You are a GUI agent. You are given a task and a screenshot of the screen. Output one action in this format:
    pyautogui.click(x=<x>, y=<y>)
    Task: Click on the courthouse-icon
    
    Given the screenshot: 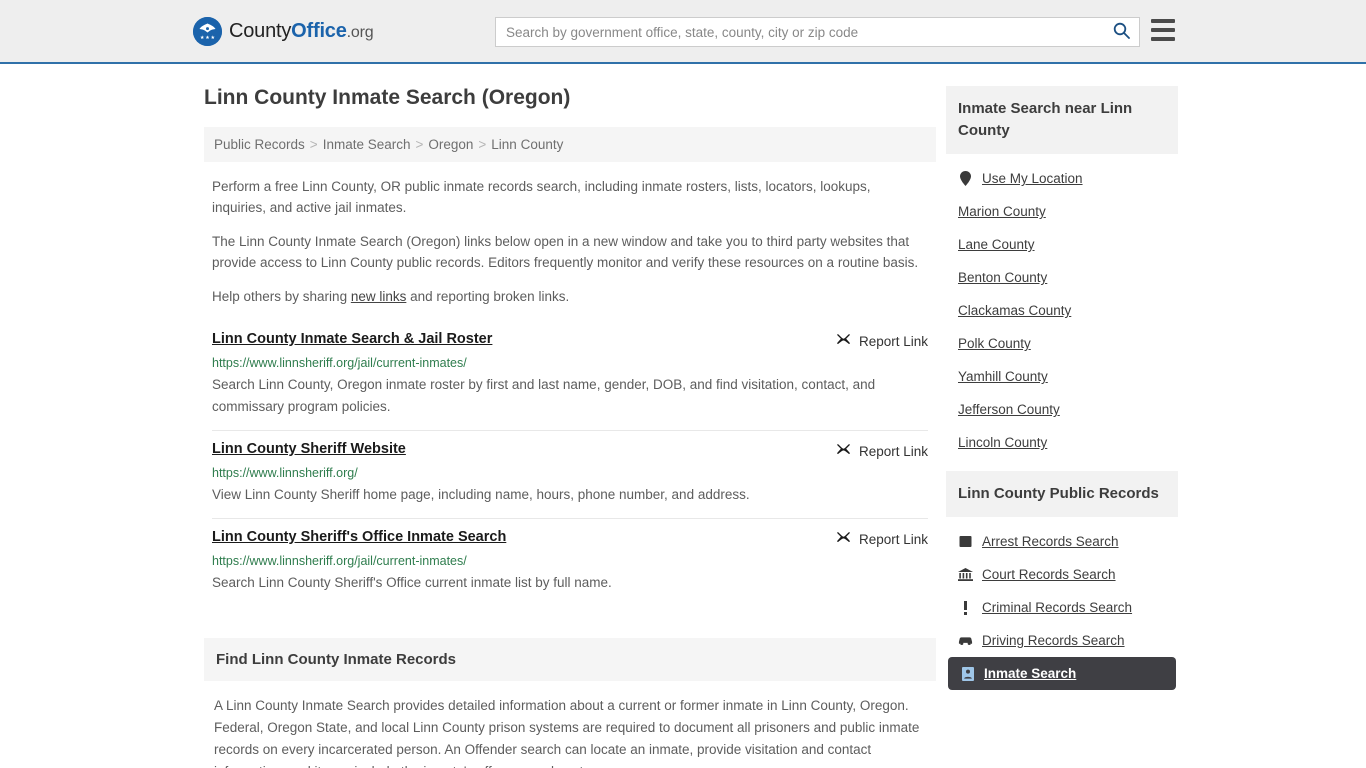 What is the action you would take?
    pyautogui.click(x=965, y=574)
    